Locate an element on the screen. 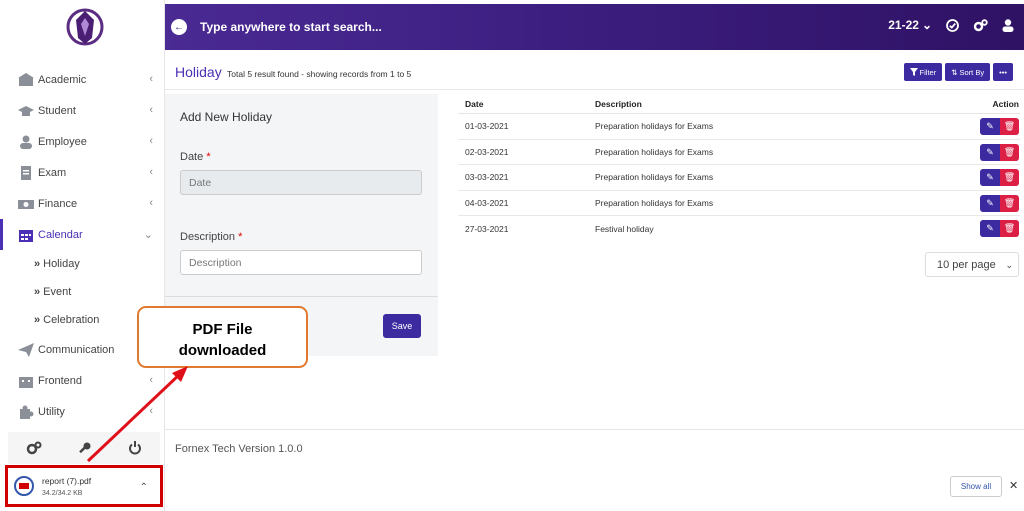  download-file-name: report (7).pdf is located at coordinates (67, 480).